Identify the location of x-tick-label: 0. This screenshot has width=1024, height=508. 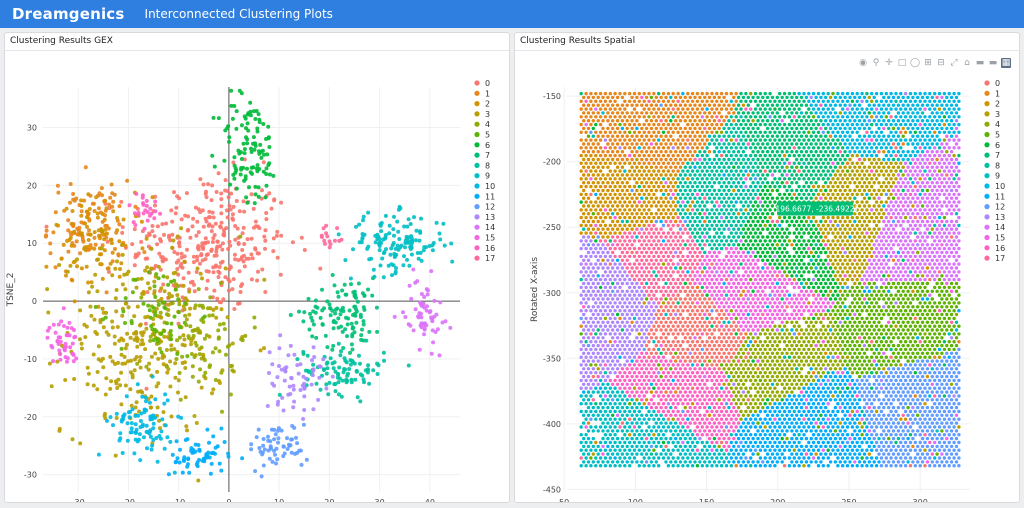
(228, 500).